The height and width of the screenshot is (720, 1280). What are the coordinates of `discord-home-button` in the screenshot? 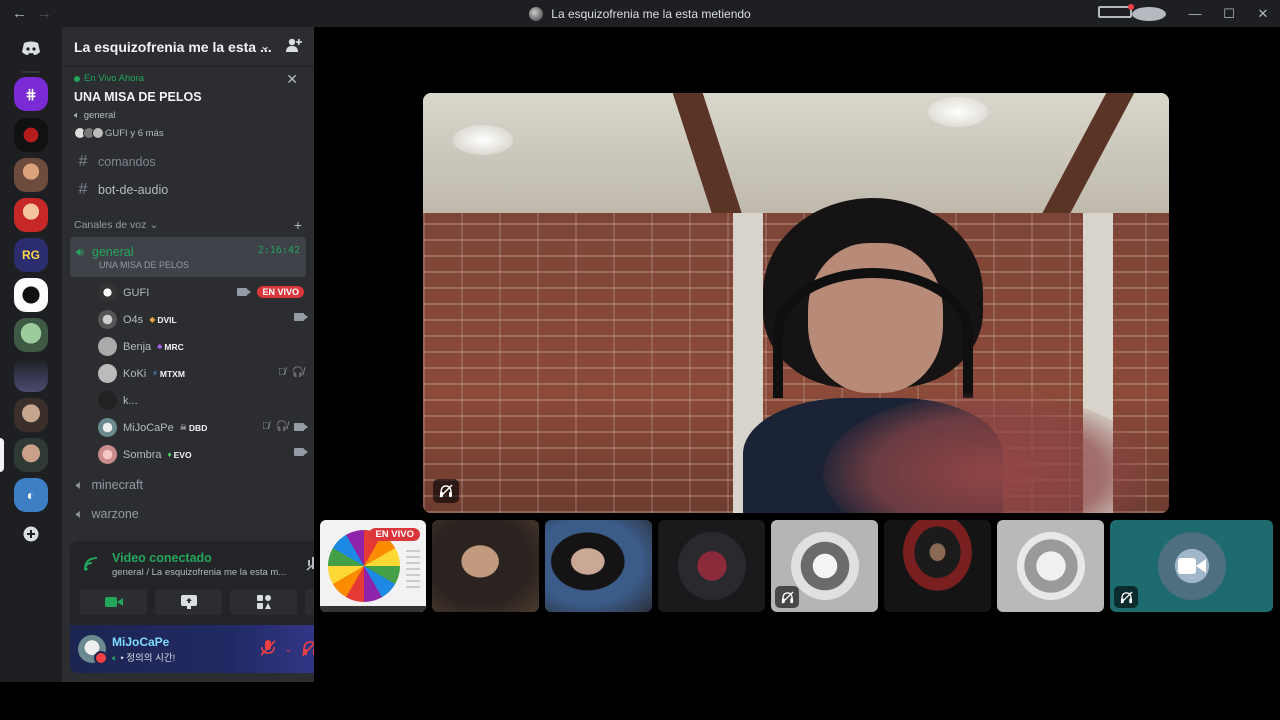 It's located at (31, 48).